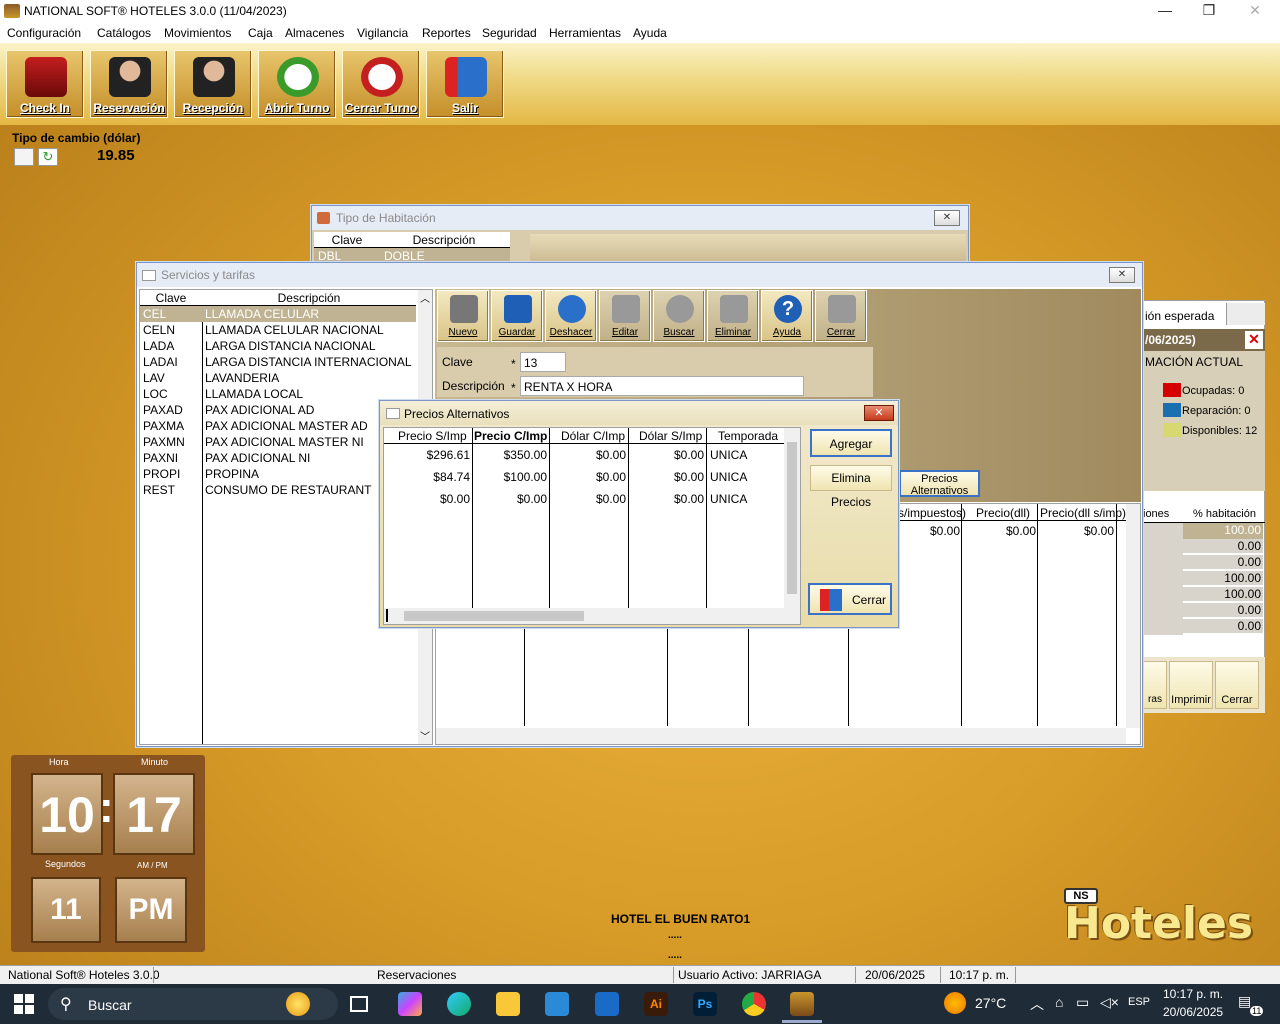 This screenshot has width=1280, height=1024. What do you see at coordinates (584, 478) in the screenshot?
I see `table-row: $84.74 $100.00 $0.00 $0.00 UNICA` at bounding box center [584, 478].